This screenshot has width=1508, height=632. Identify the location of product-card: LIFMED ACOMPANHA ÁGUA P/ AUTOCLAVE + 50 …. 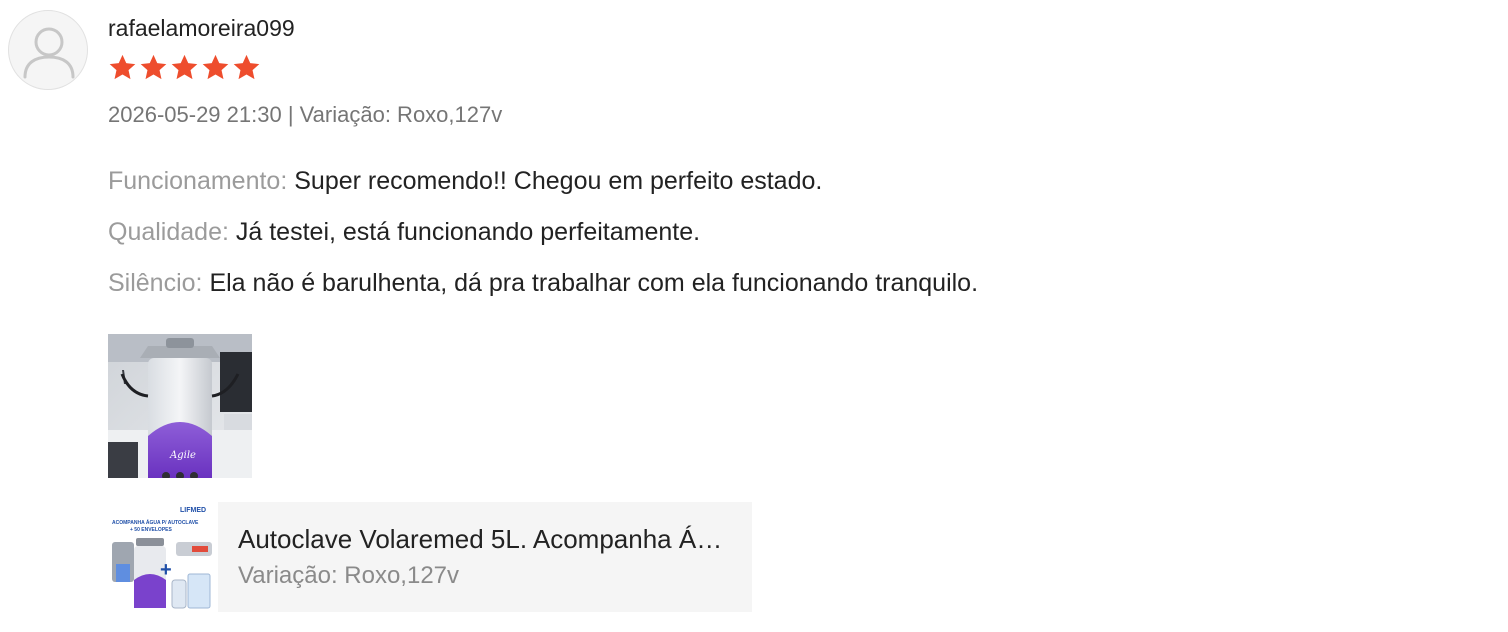
(430, 557).